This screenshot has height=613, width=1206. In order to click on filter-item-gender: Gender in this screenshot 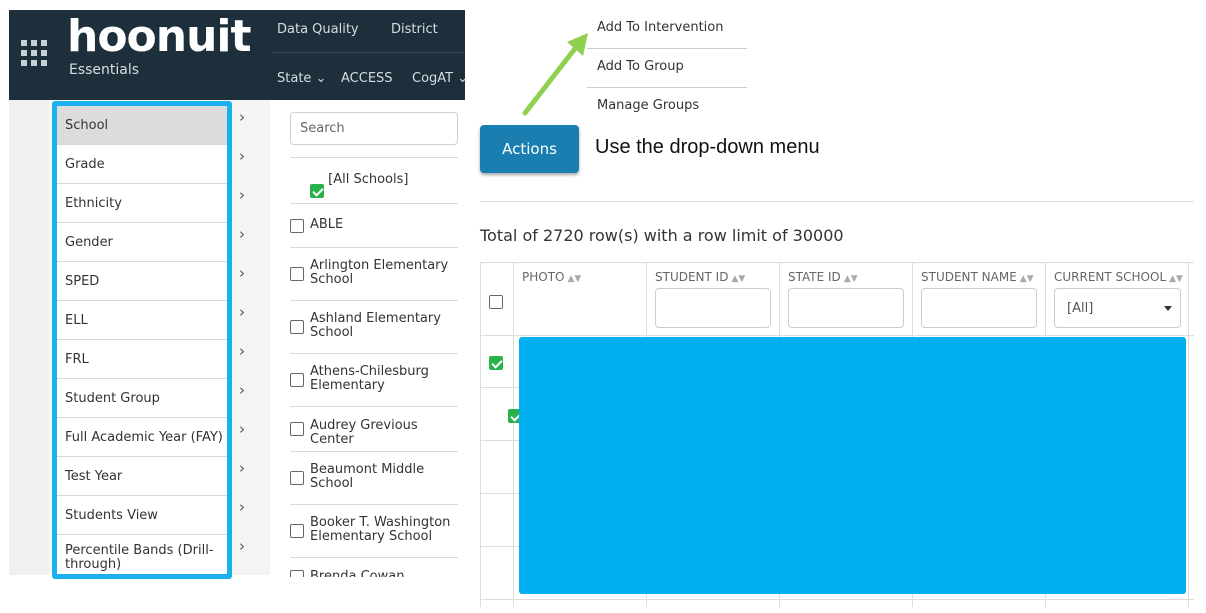, I will do `click(142, 242)`.